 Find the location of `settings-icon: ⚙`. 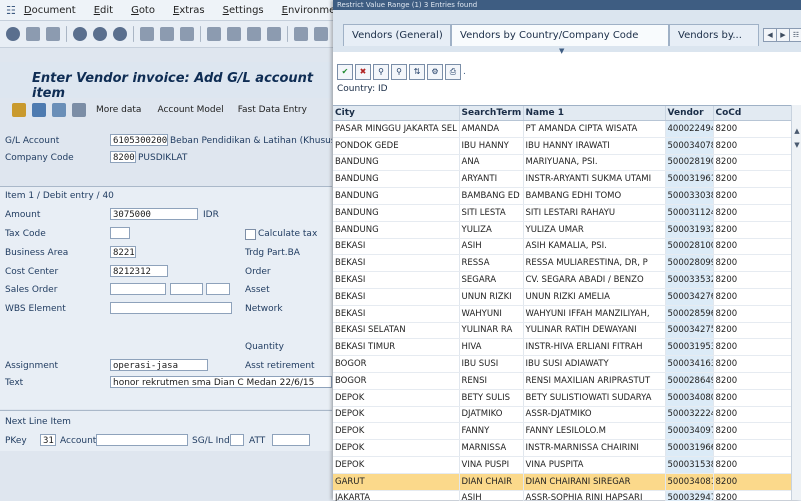

settings-icon: ⚙ is located at coordinates (435, 72).